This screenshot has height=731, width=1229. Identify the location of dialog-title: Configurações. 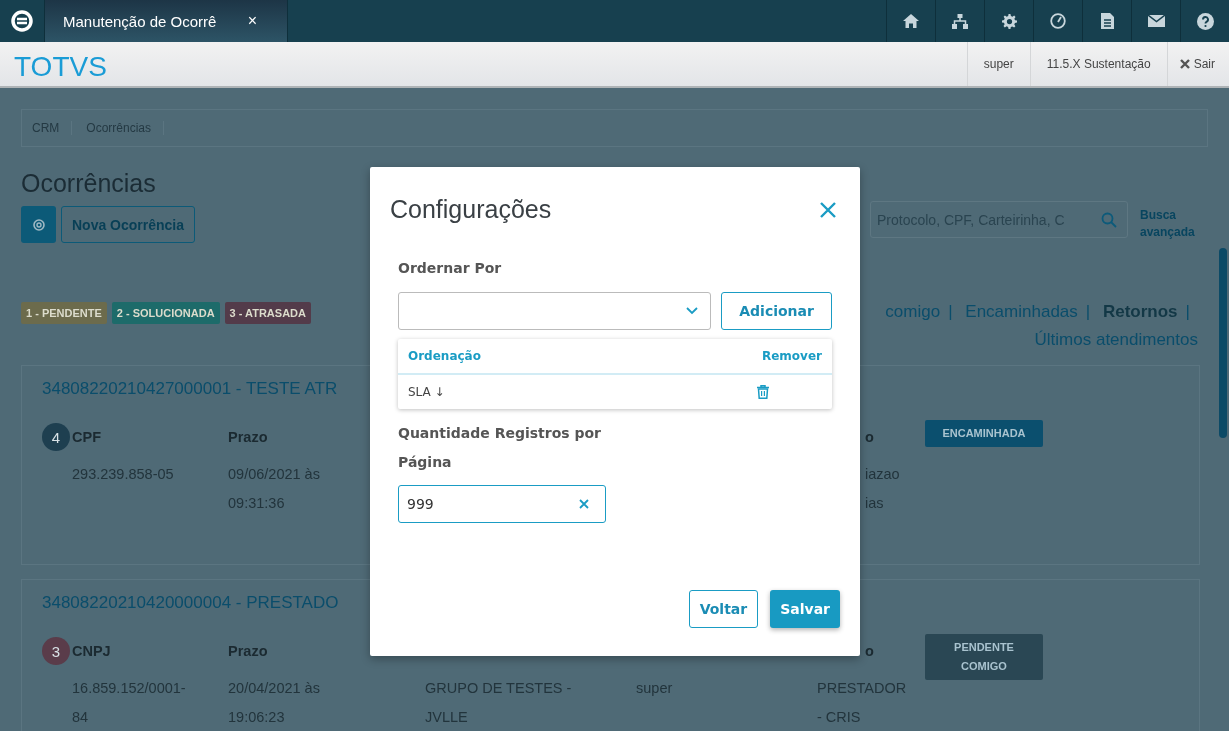
(471, 209).